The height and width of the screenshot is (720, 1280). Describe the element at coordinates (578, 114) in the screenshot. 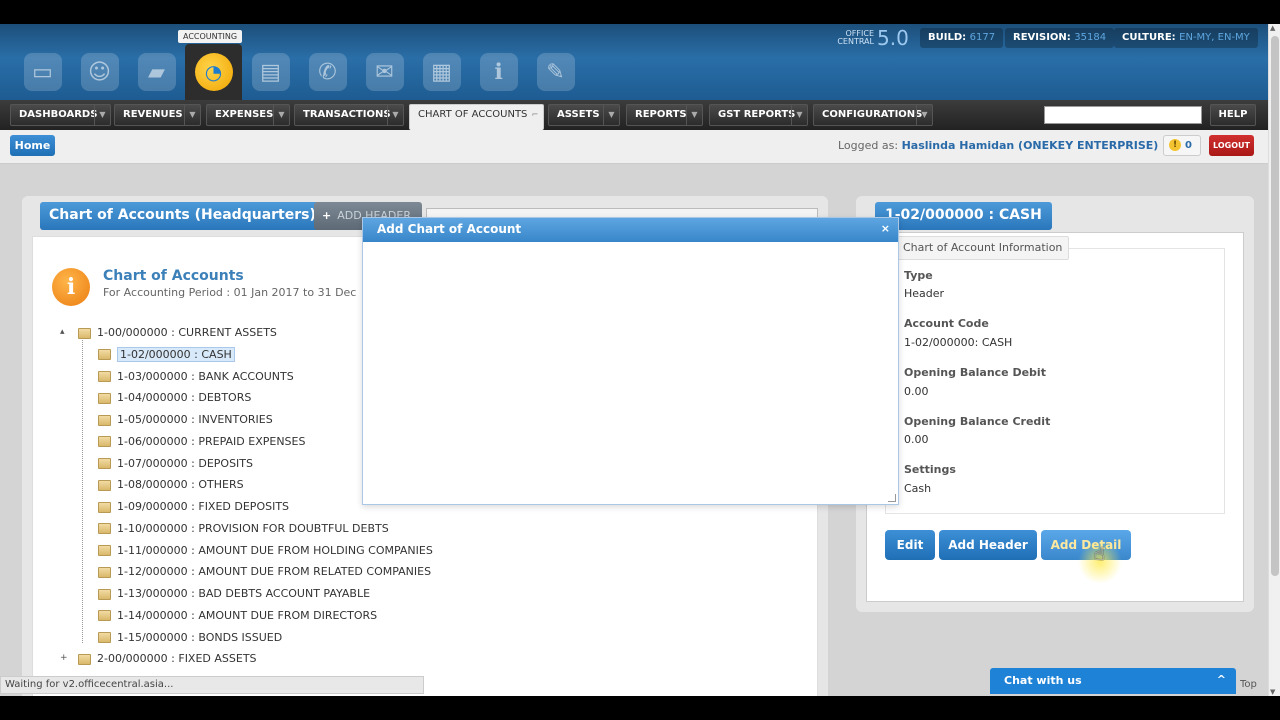

I see `nav-label: ASSETS` at that location.